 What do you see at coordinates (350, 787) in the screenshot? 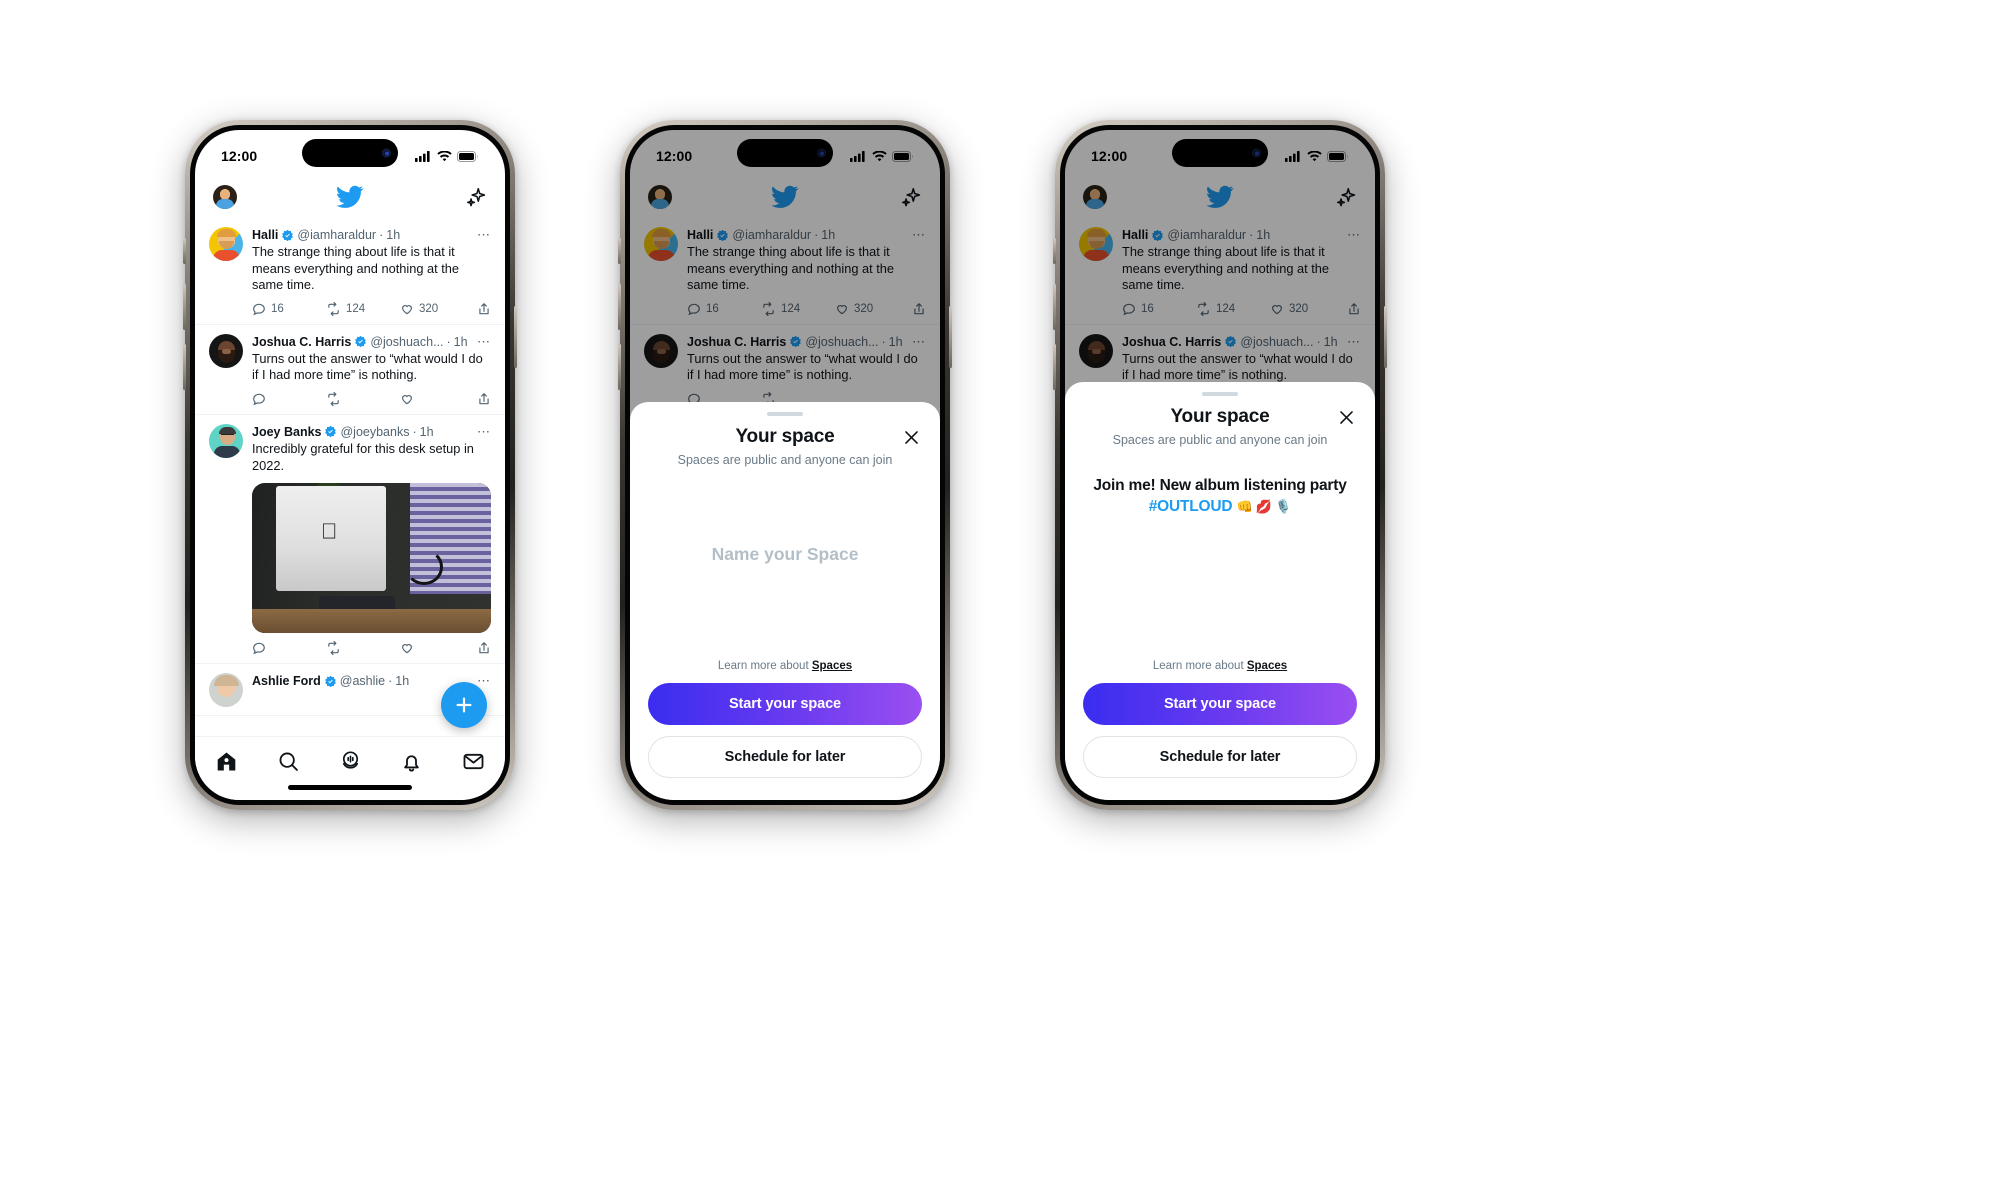
I see `home-indicator` at bounding box center [350, 787].